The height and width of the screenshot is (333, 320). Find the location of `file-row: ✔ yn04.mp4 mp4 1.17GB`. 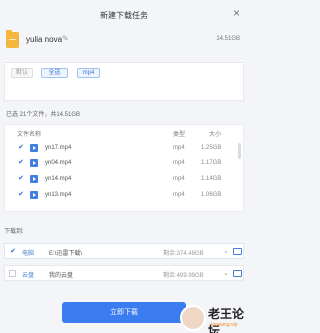

file-row: ✔ yn04.mp4 mp4 1.17GB is located at coordinates (121, 163).